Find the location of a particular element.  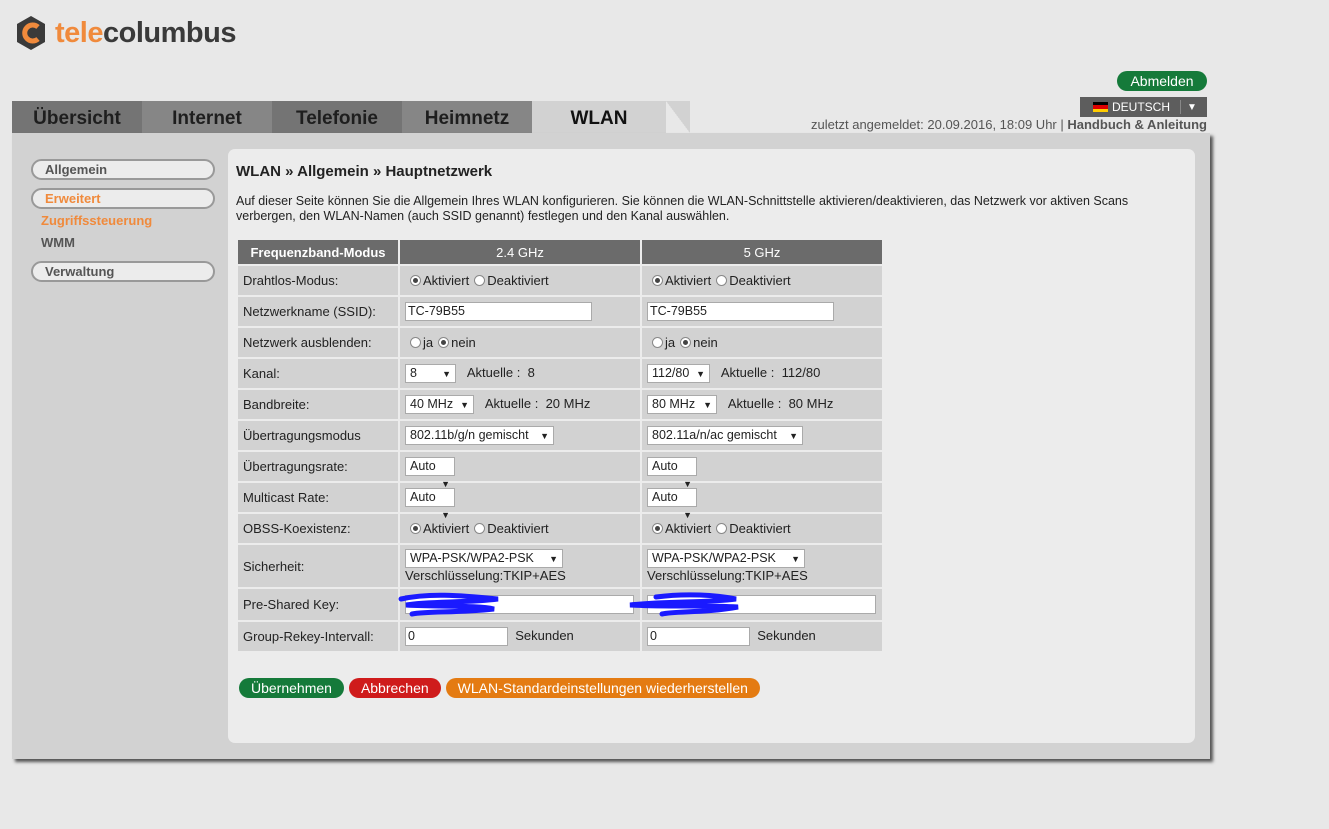

wireless-mode-5: Aktiviert Deaktiviert is located at coordinates (762, 280).